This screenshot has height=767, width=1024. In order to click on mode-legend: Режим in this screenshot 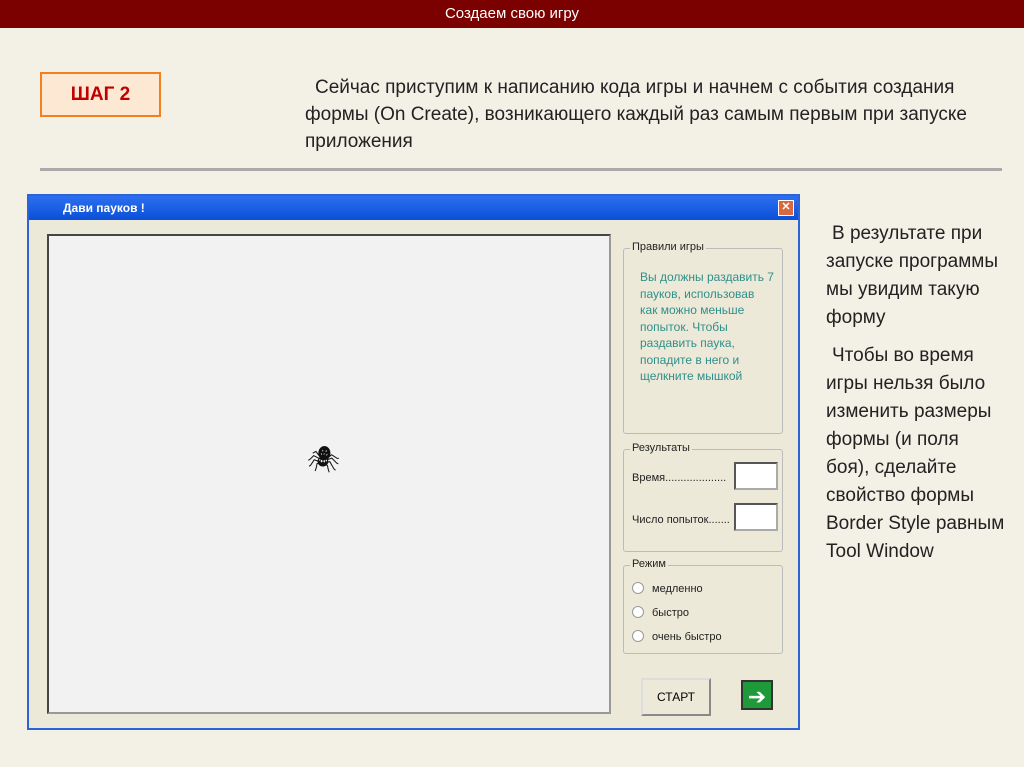, I will do `click(649, 564)`.